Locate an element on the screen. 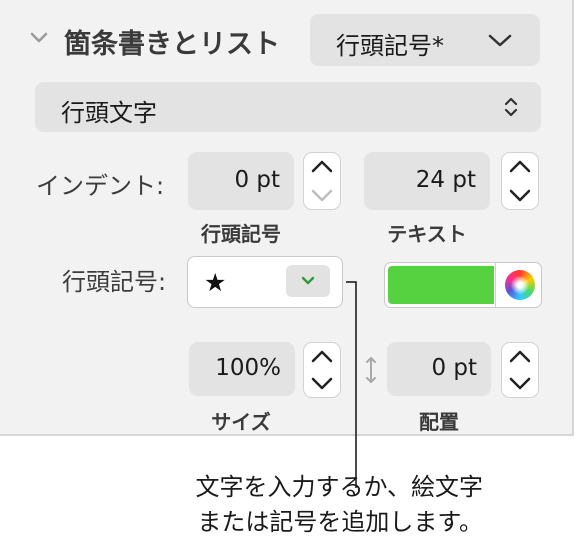  callout-text-line2: または記号を追加します。 is located at coordinates (340, 522).